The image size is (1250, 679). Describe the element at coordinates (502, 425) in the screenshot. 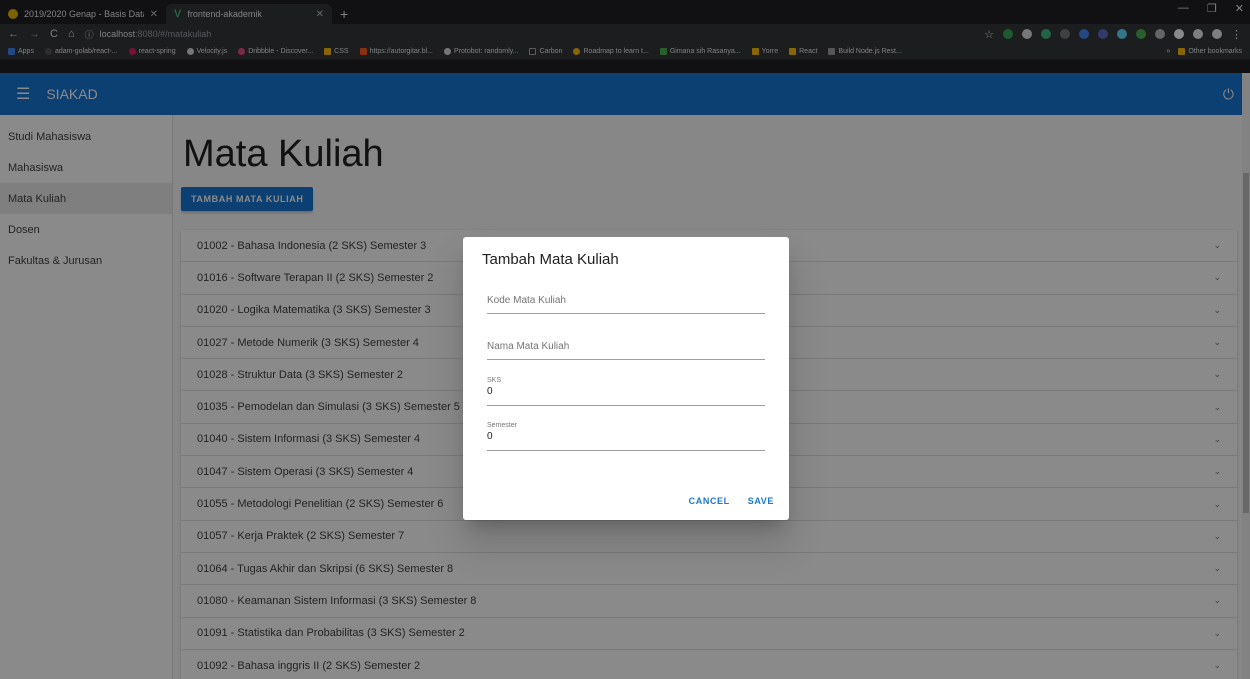

I see `semester-label: Semester` at that location.